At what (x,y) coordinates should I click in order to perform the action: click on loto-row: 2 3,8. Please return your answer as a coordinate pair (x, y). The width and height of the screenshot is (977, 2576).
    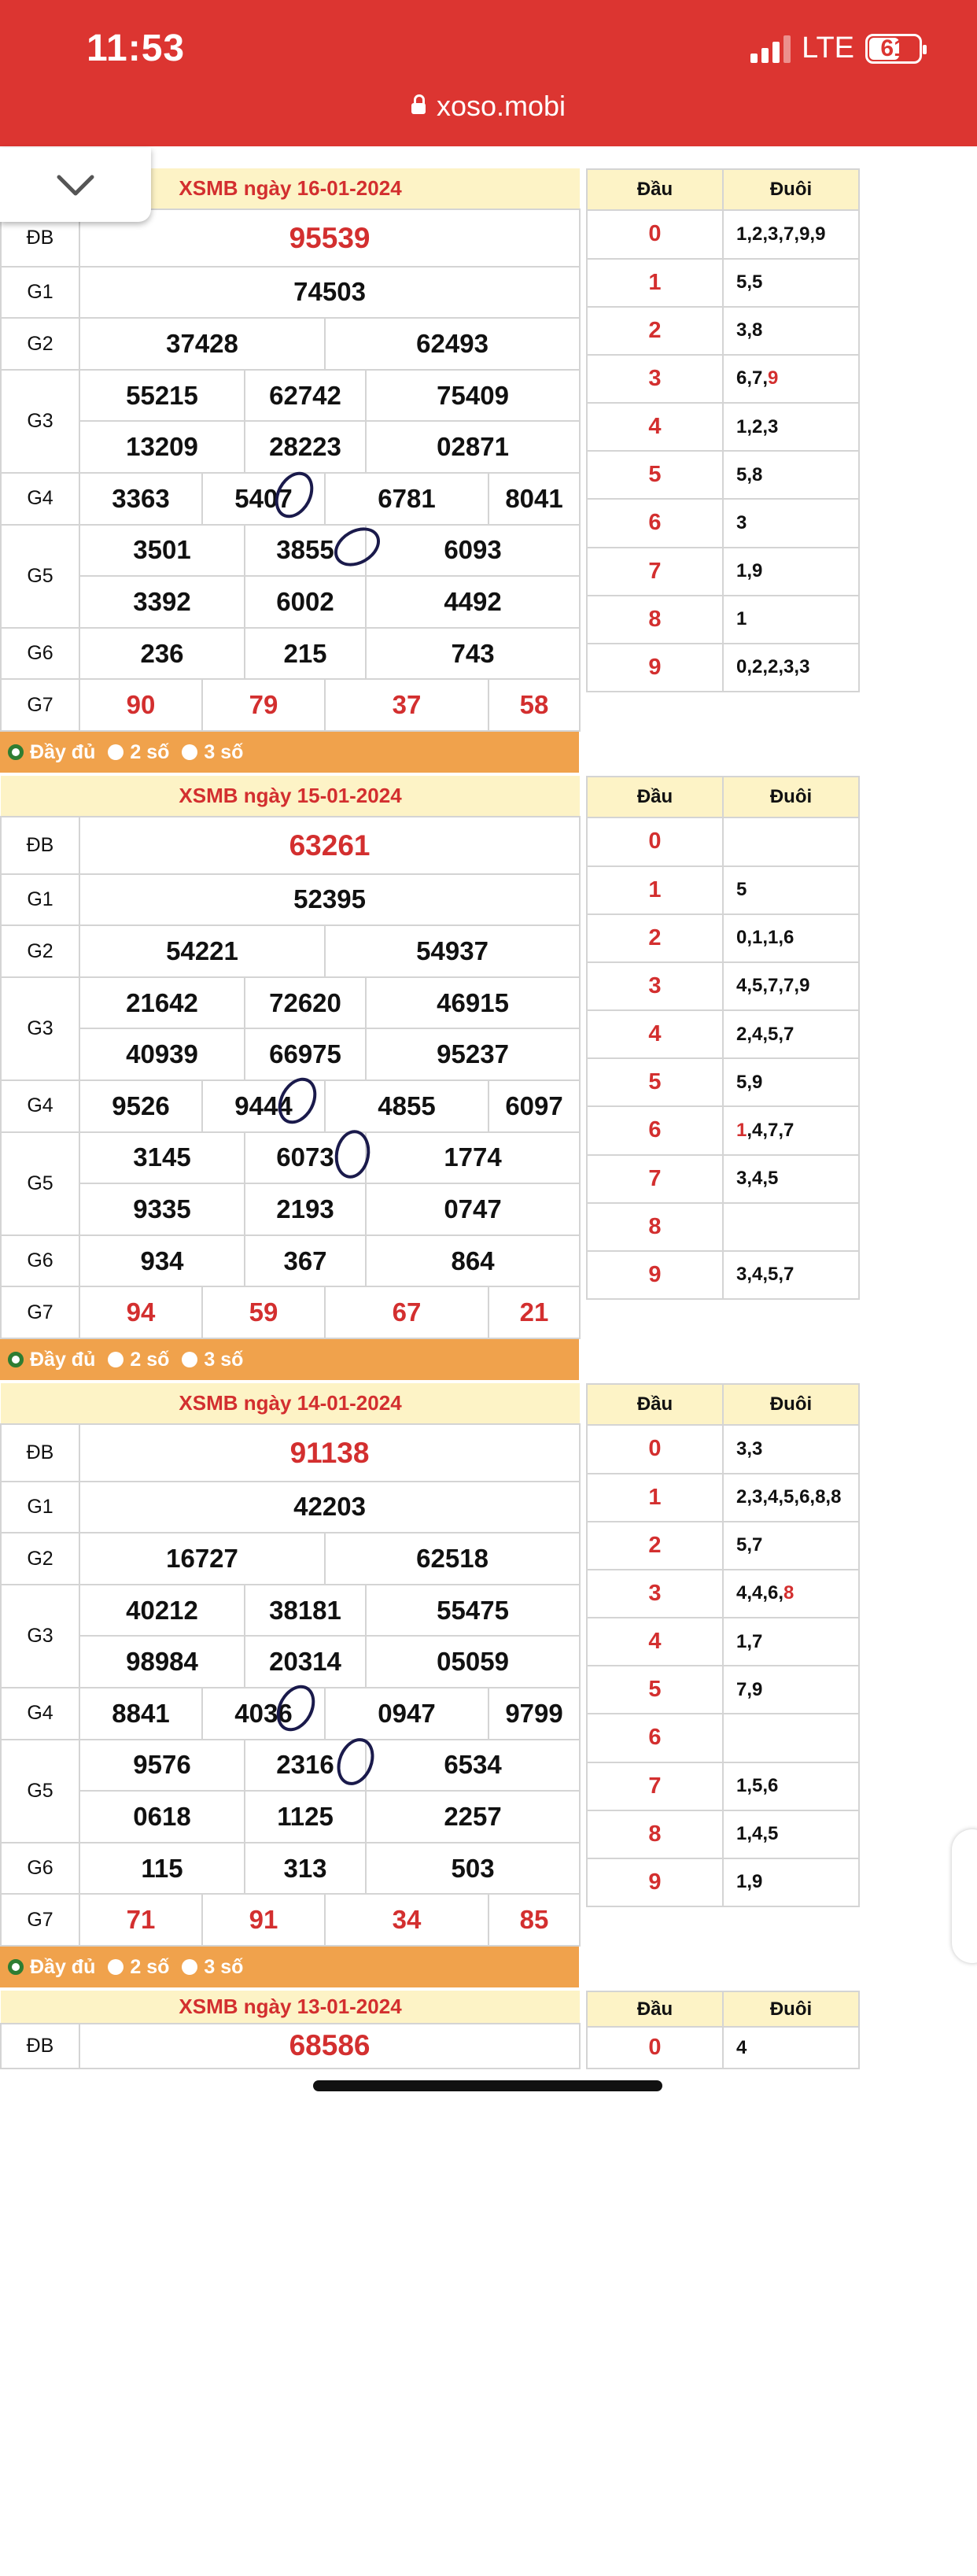
    Looking at the image, I should click on (723, 331).